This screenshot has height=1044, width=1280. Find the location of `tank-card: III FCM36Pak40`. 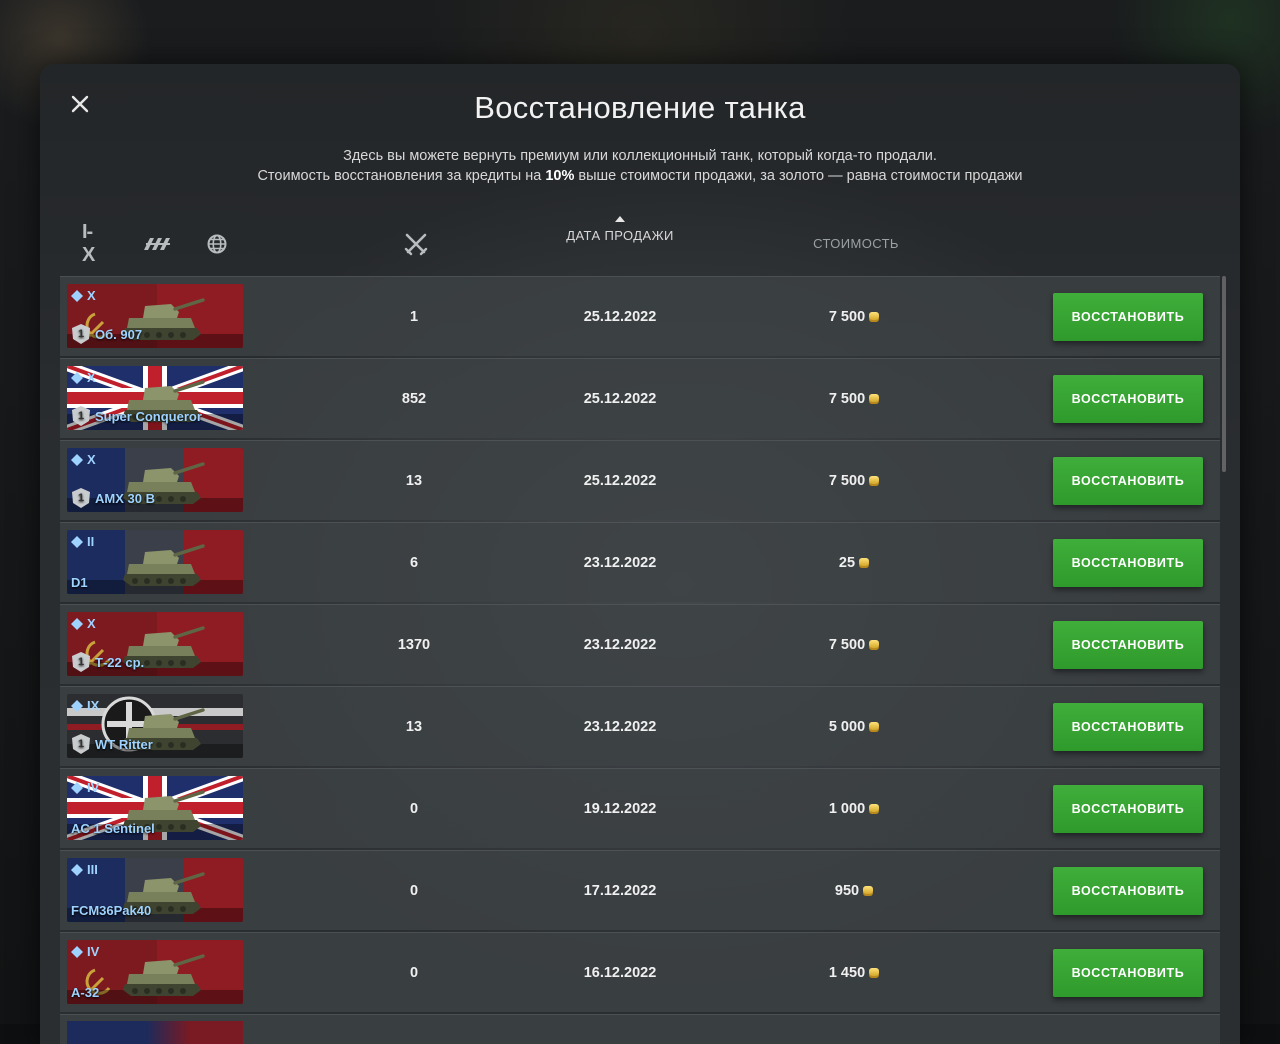

tank-card: III FCM36Pak40 is located at coordinates (155, 890).